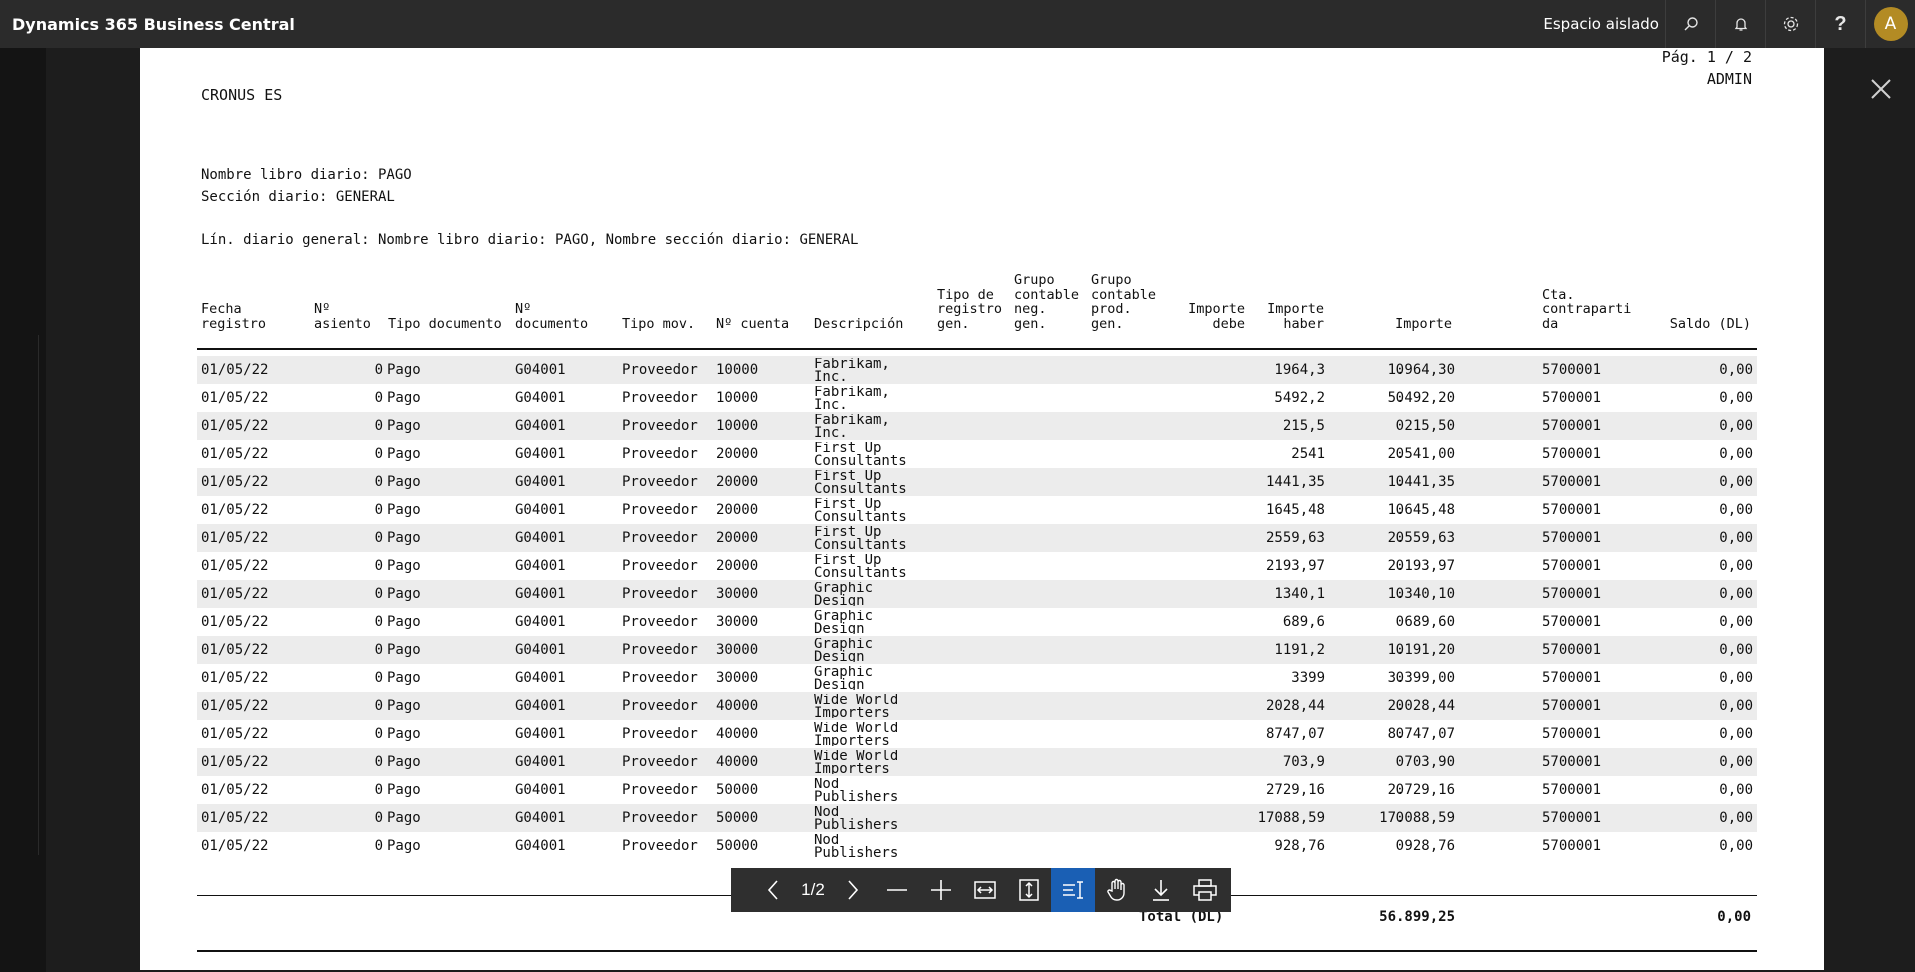 The image size is (1915, 972). I want to click on notifications-button, so click(1740, 24).